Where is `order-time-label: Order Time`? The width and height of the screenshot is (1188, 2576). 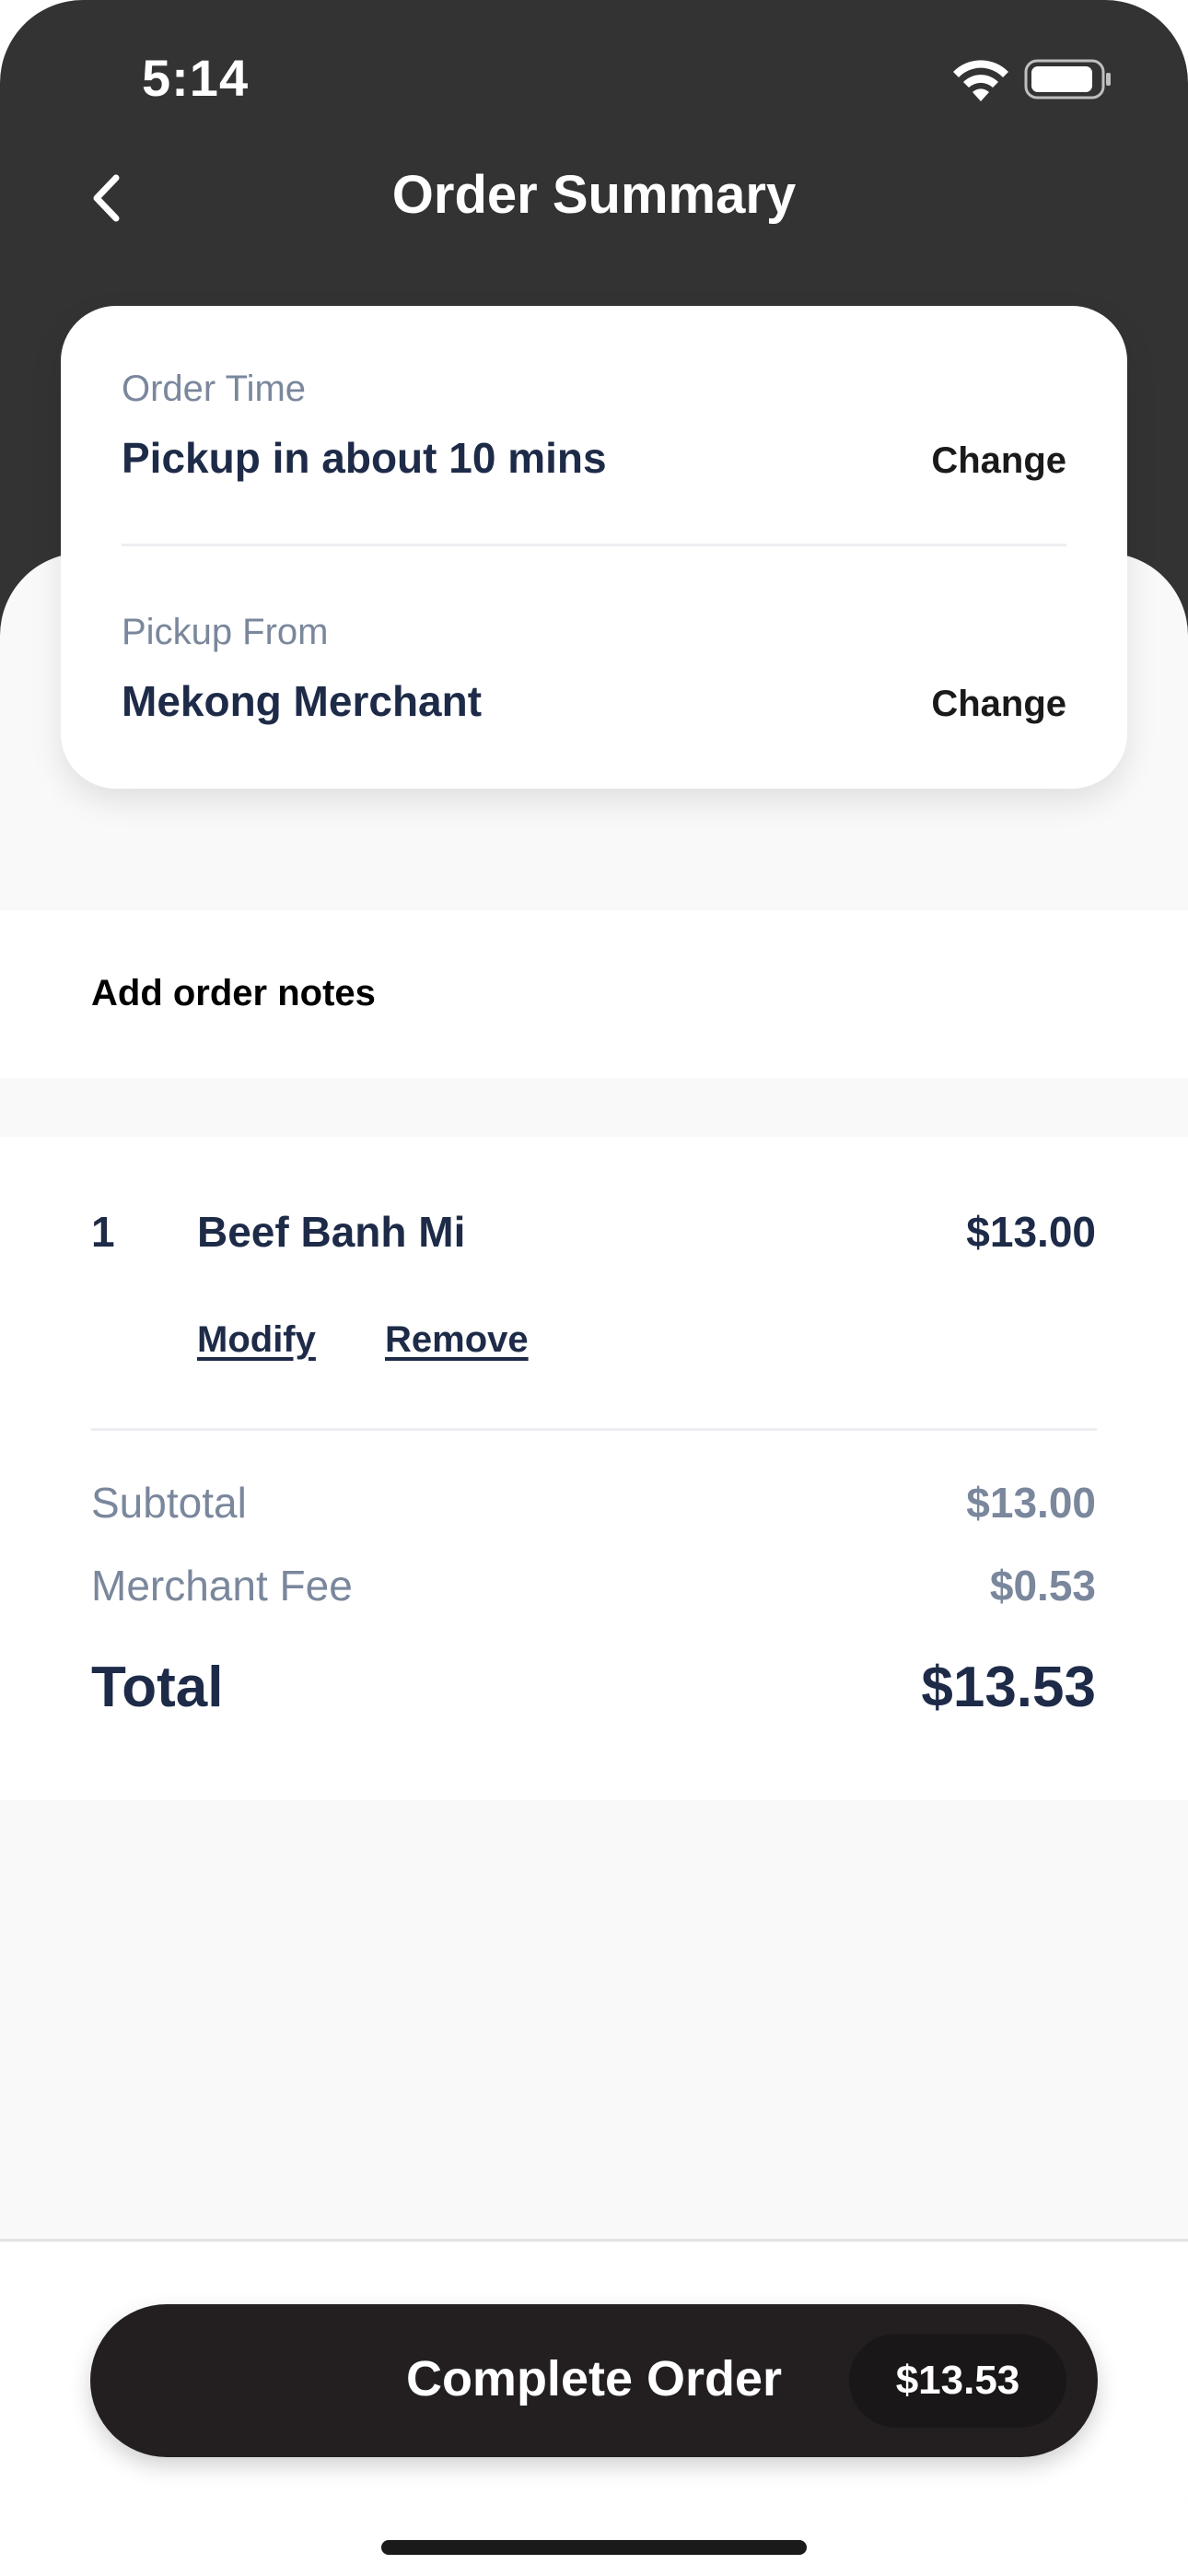 order-time-label: Order Time is located at coordinates (214, 389).